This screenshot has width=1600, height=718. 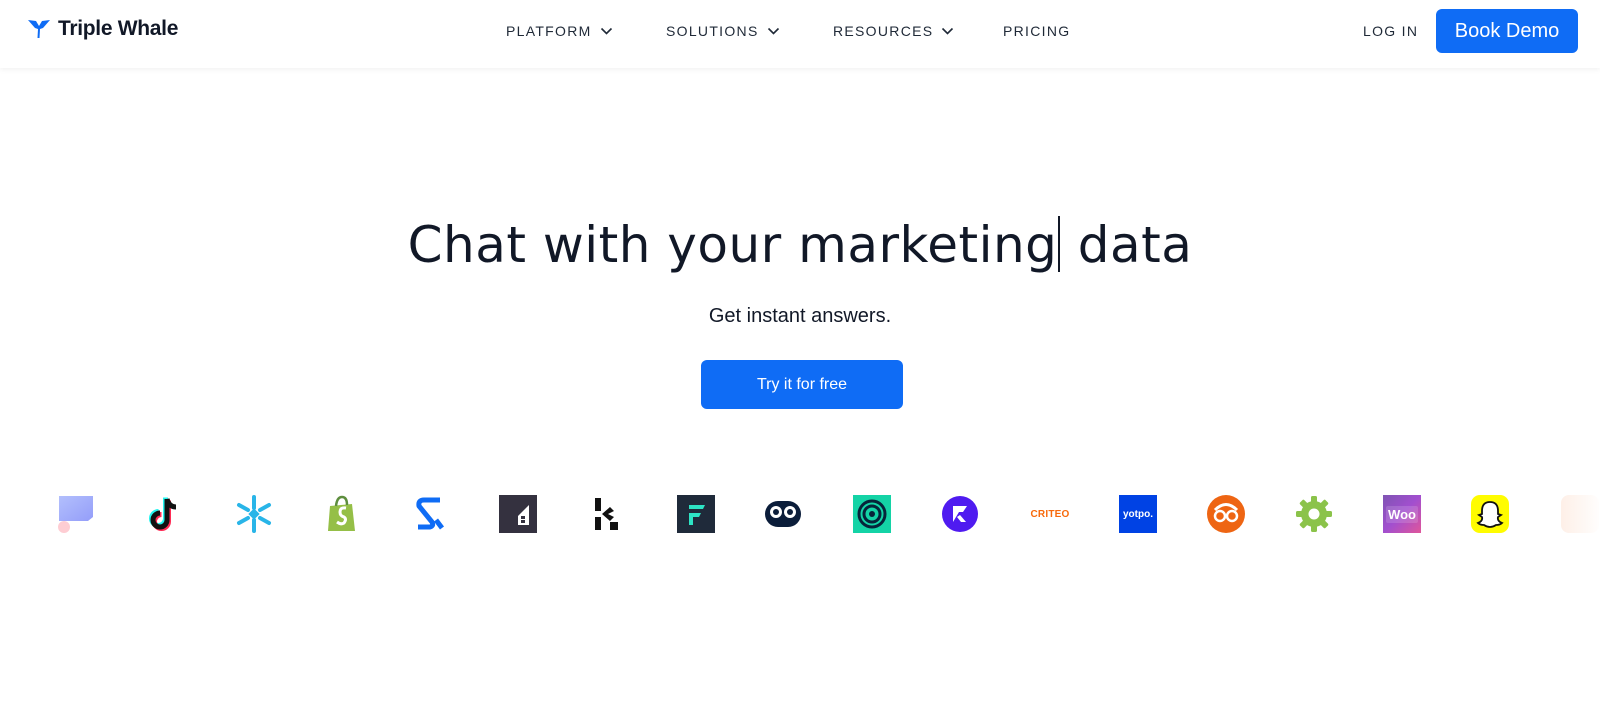 What do you see at coordinates (518, 514) in the screenshot?
I see `bigcommerce-icon` at bounding box center [518, 514].